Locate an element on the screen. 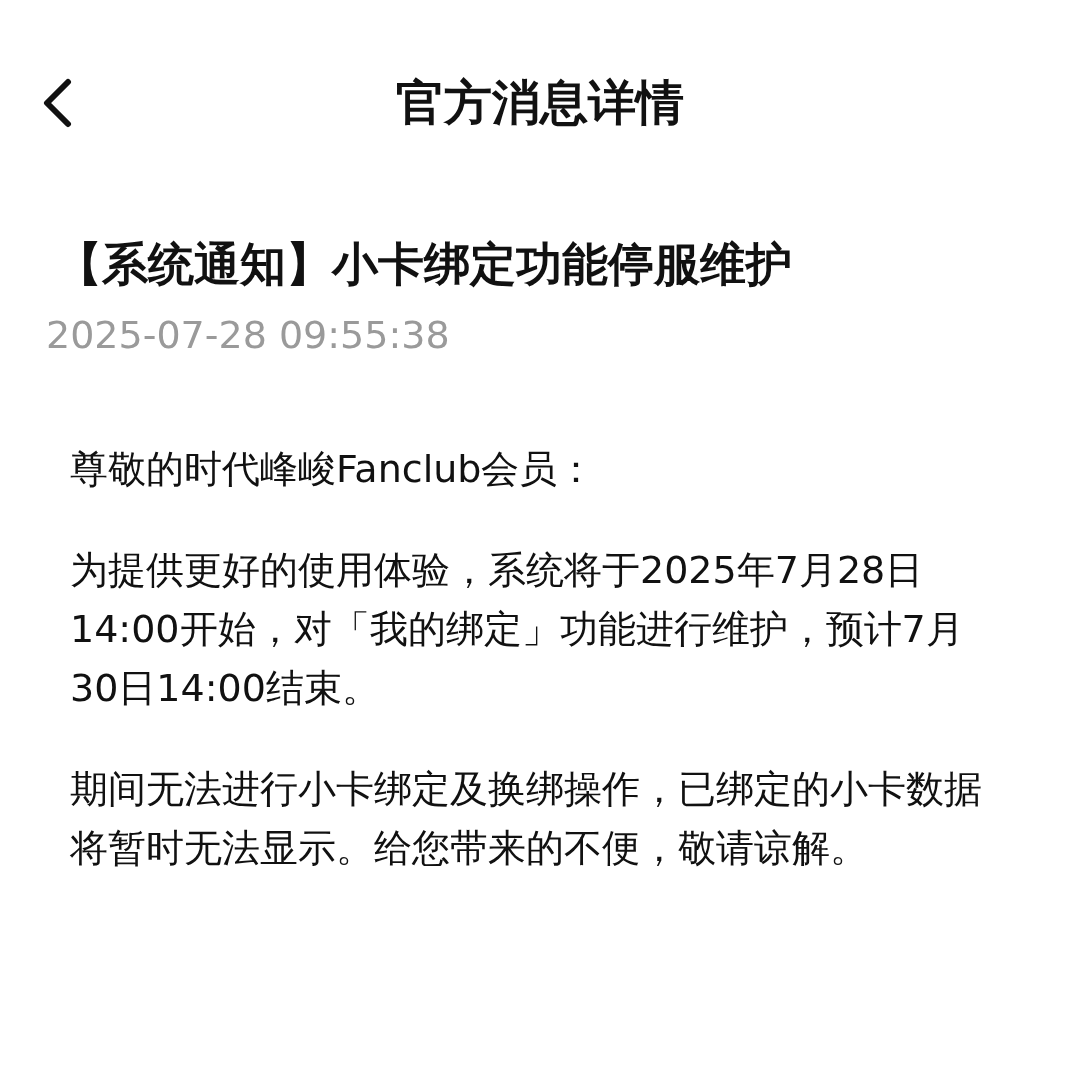 The width and height of the screenshot is (1080, 1077). message-time: 2025-07-28 09:55:38 is located at coordinates (248, 335).